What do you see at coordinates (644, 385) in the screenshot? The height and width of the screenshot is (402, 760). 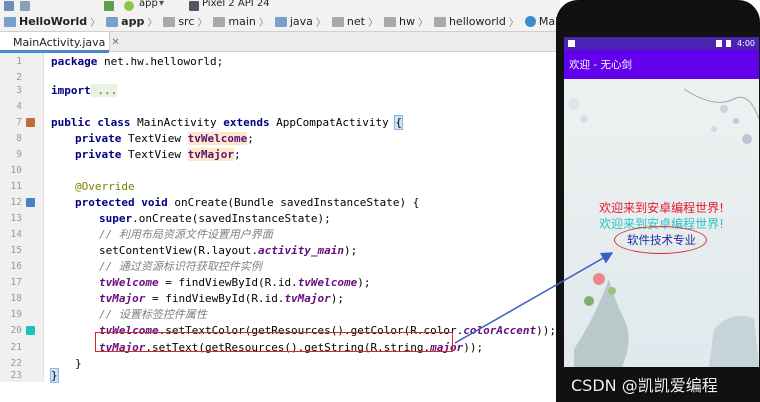 I see `watermark: CSDN @凯凯爱编程` at bounding box center [644, 385].